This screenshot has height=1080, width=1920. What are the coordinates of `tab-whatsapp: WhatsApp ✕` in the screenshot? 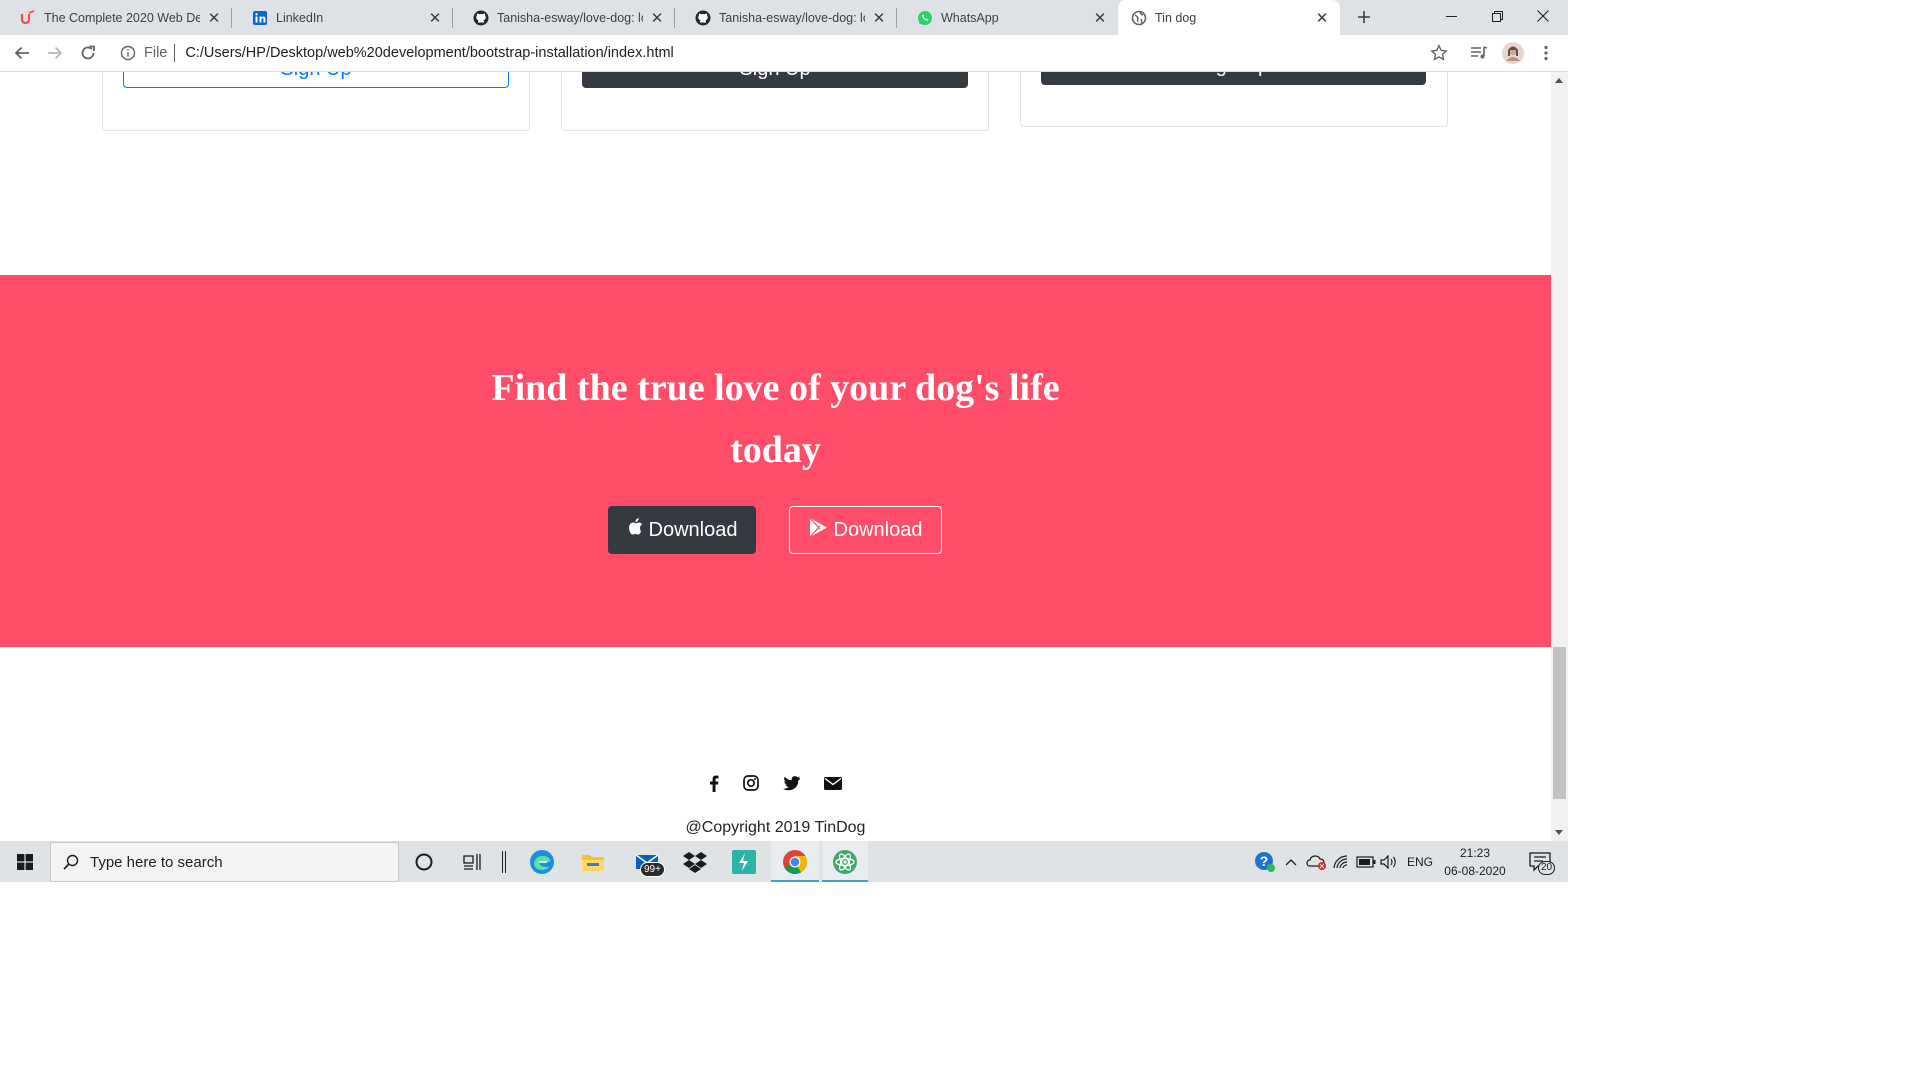 It's located at (1007, 17).